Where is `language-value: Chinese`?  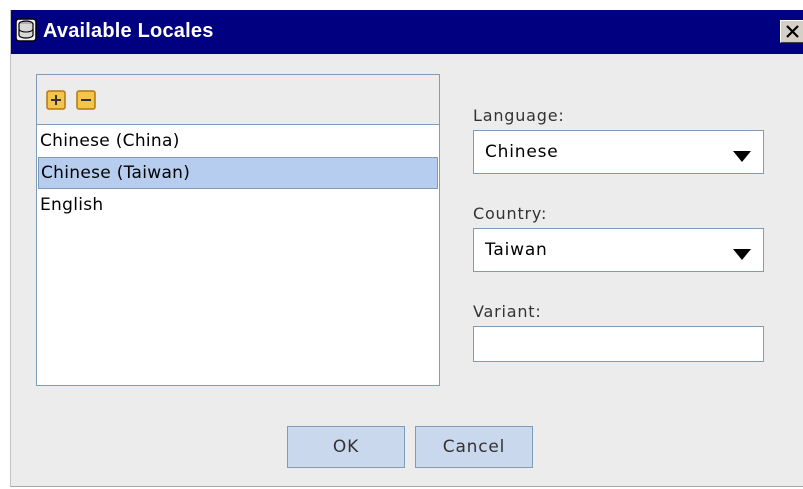 language-value: Chinese is located at coordinates (522, 152).